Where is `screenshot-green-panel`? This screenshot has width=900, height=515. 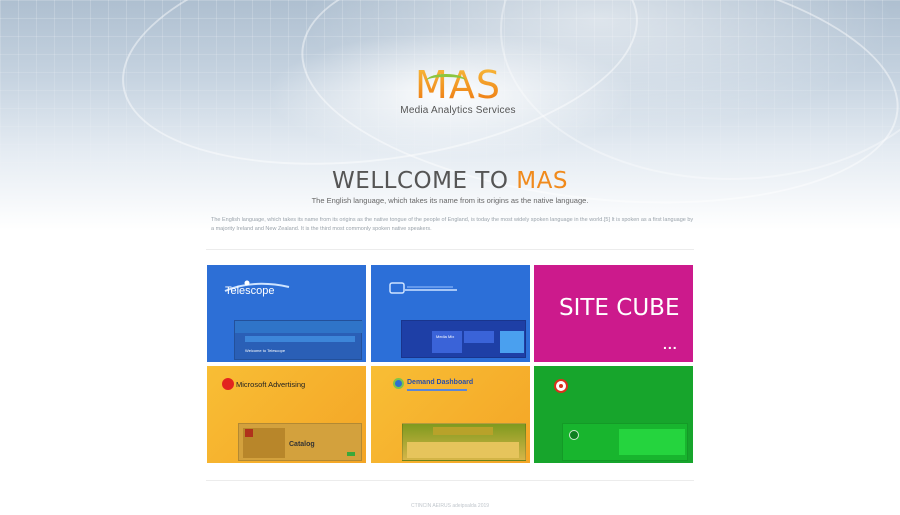
screenshot-green-panel is located at coordinates (652, 442).